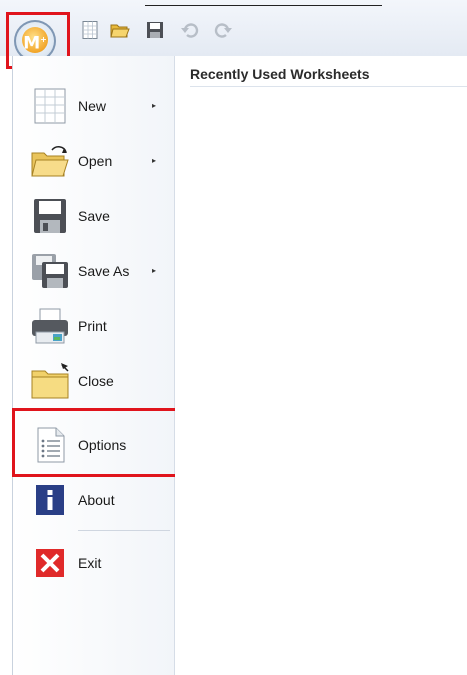  What do you see at coordinates (124, 530) in the screenshot?
I see `menu-divider` at bounding box center [124, 530].